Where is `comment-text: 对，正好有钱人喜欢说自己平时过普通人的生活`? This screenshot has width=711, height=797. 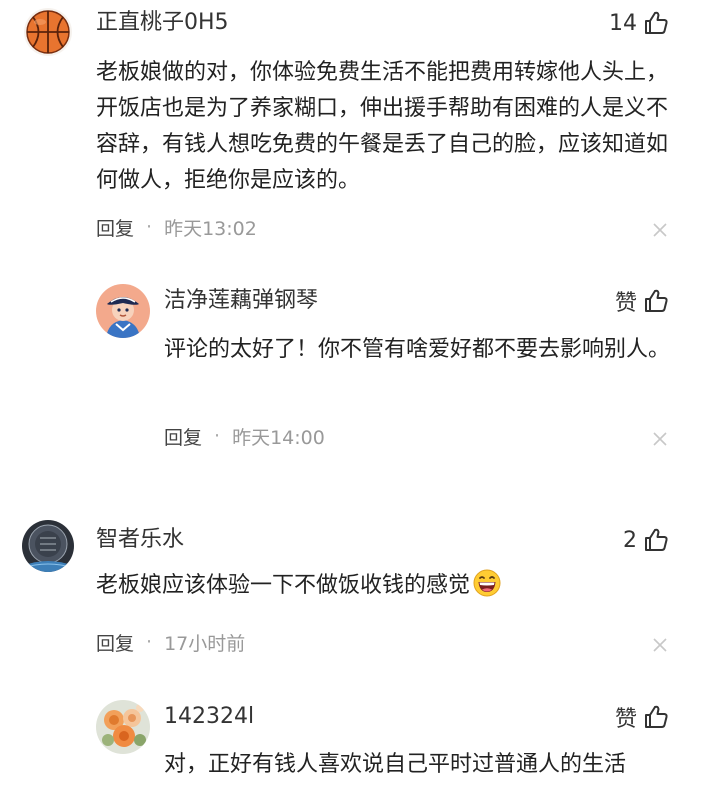
comment-text: 对，正好有钱人喜欢说自己平时过普通人的生活 is located at coordinates (395, 764).